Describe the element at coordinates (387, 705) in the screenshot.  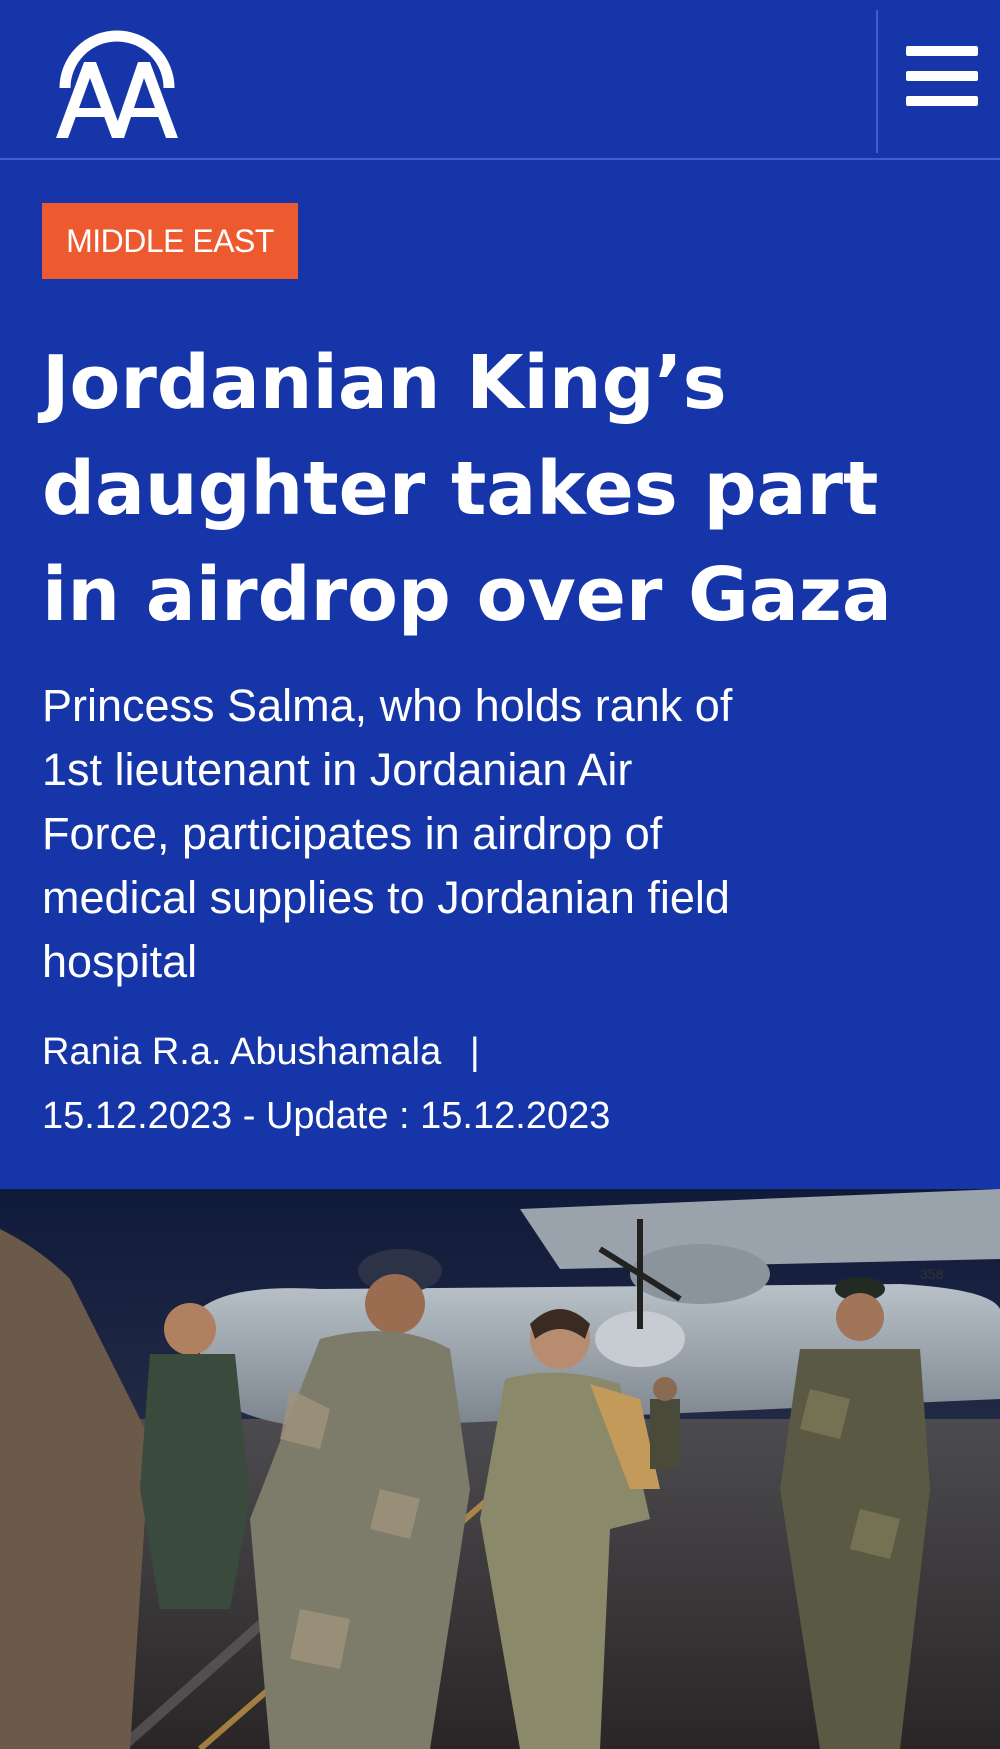
I see `summary-line: Princess Salma, who holds rank of` at that location.